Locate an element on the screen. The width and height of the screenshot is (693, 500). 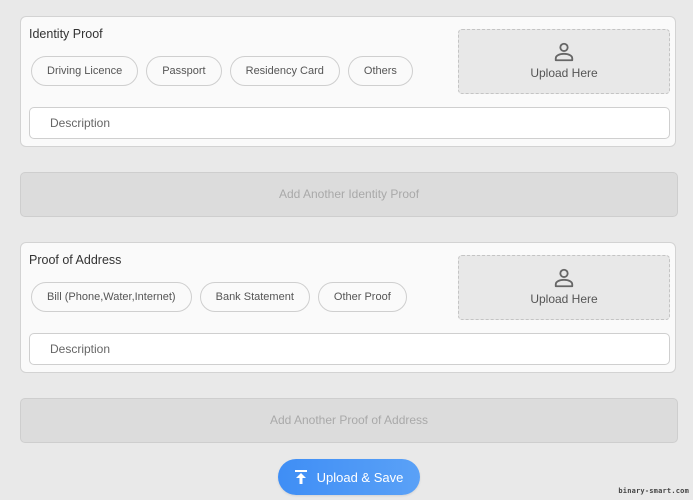
identity-description-input is located at coordinates (349, 123).